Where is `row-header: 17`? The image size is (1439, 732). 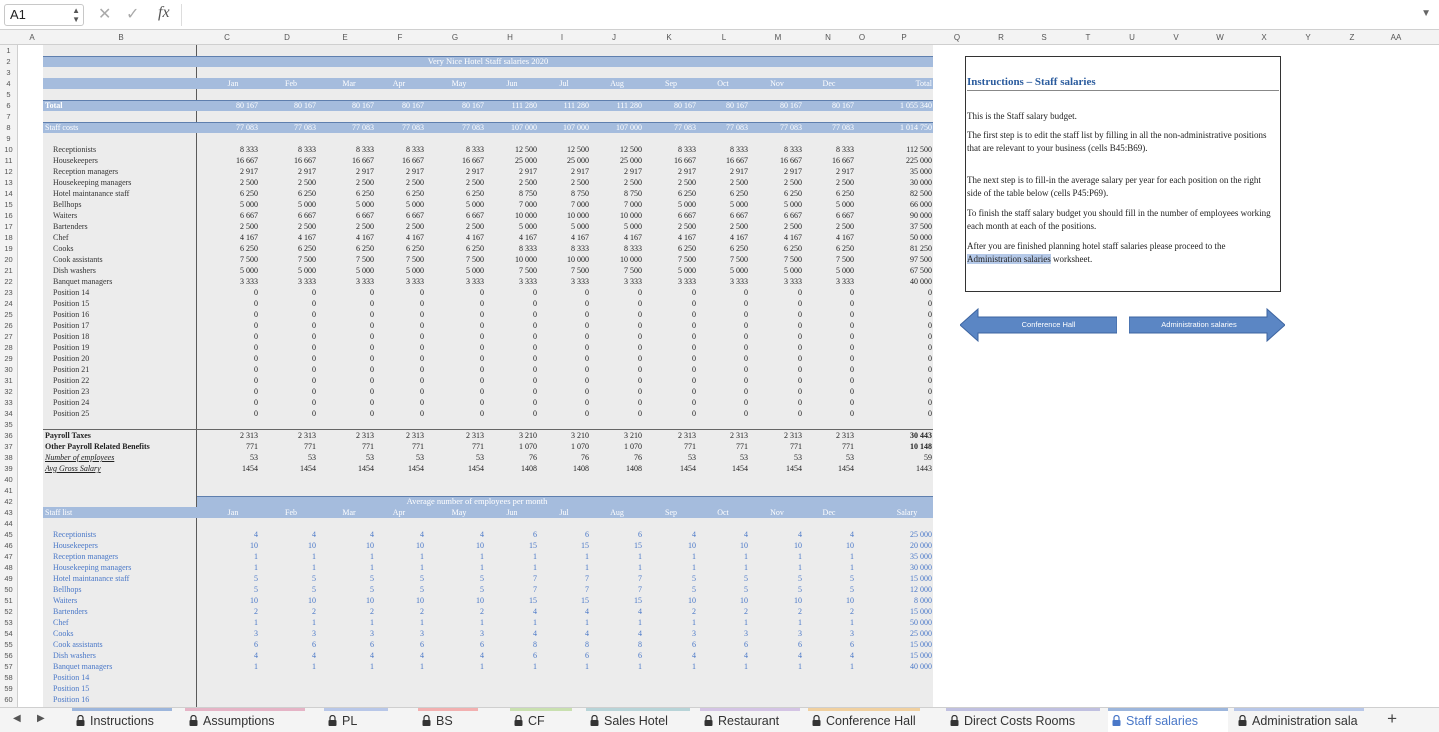
row-header: 17 is located at coordinates (8, 226).